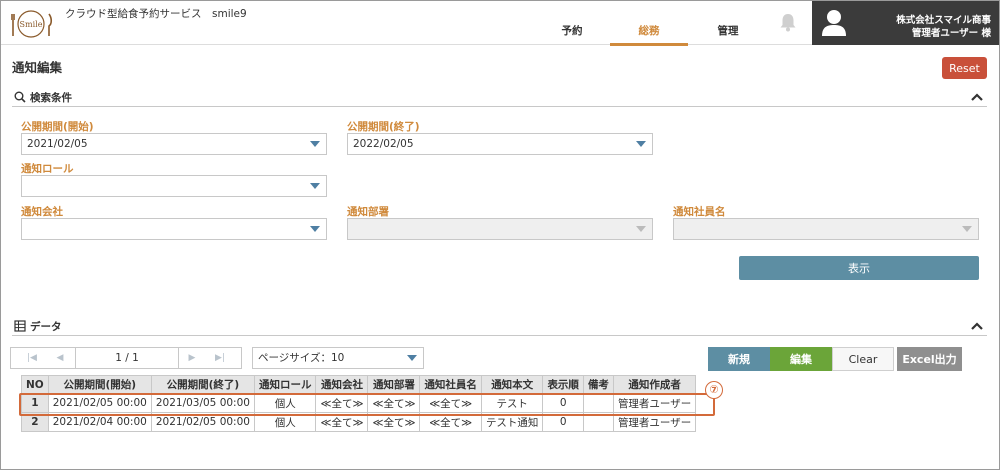 This screenshot has width=1000, height=470. I want to click on data-section-title: データ, so click(46, 327).